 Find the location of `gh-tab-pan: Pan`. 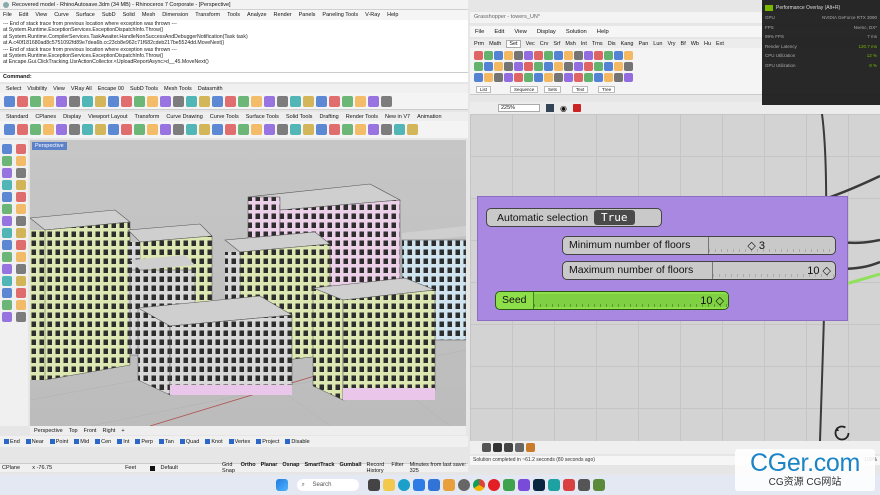

gh-tab-pan: Pan is located at coordinates (644, 44).